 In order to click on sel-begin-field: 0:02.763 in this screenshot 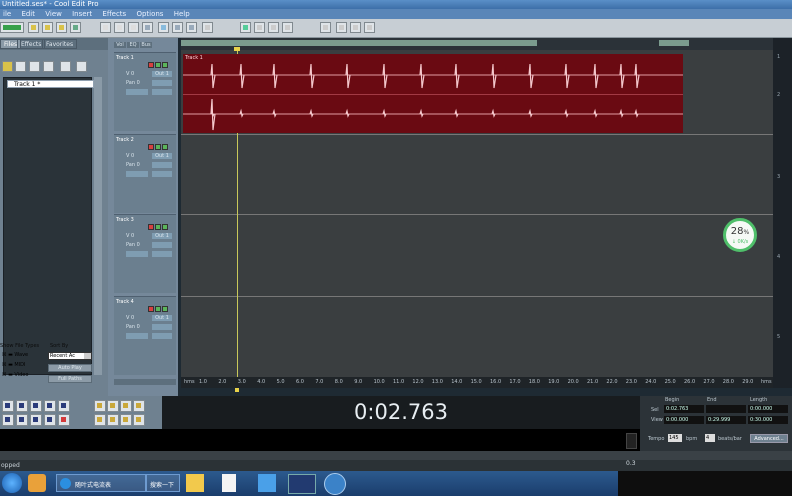, I will do `click(684, 409)`.